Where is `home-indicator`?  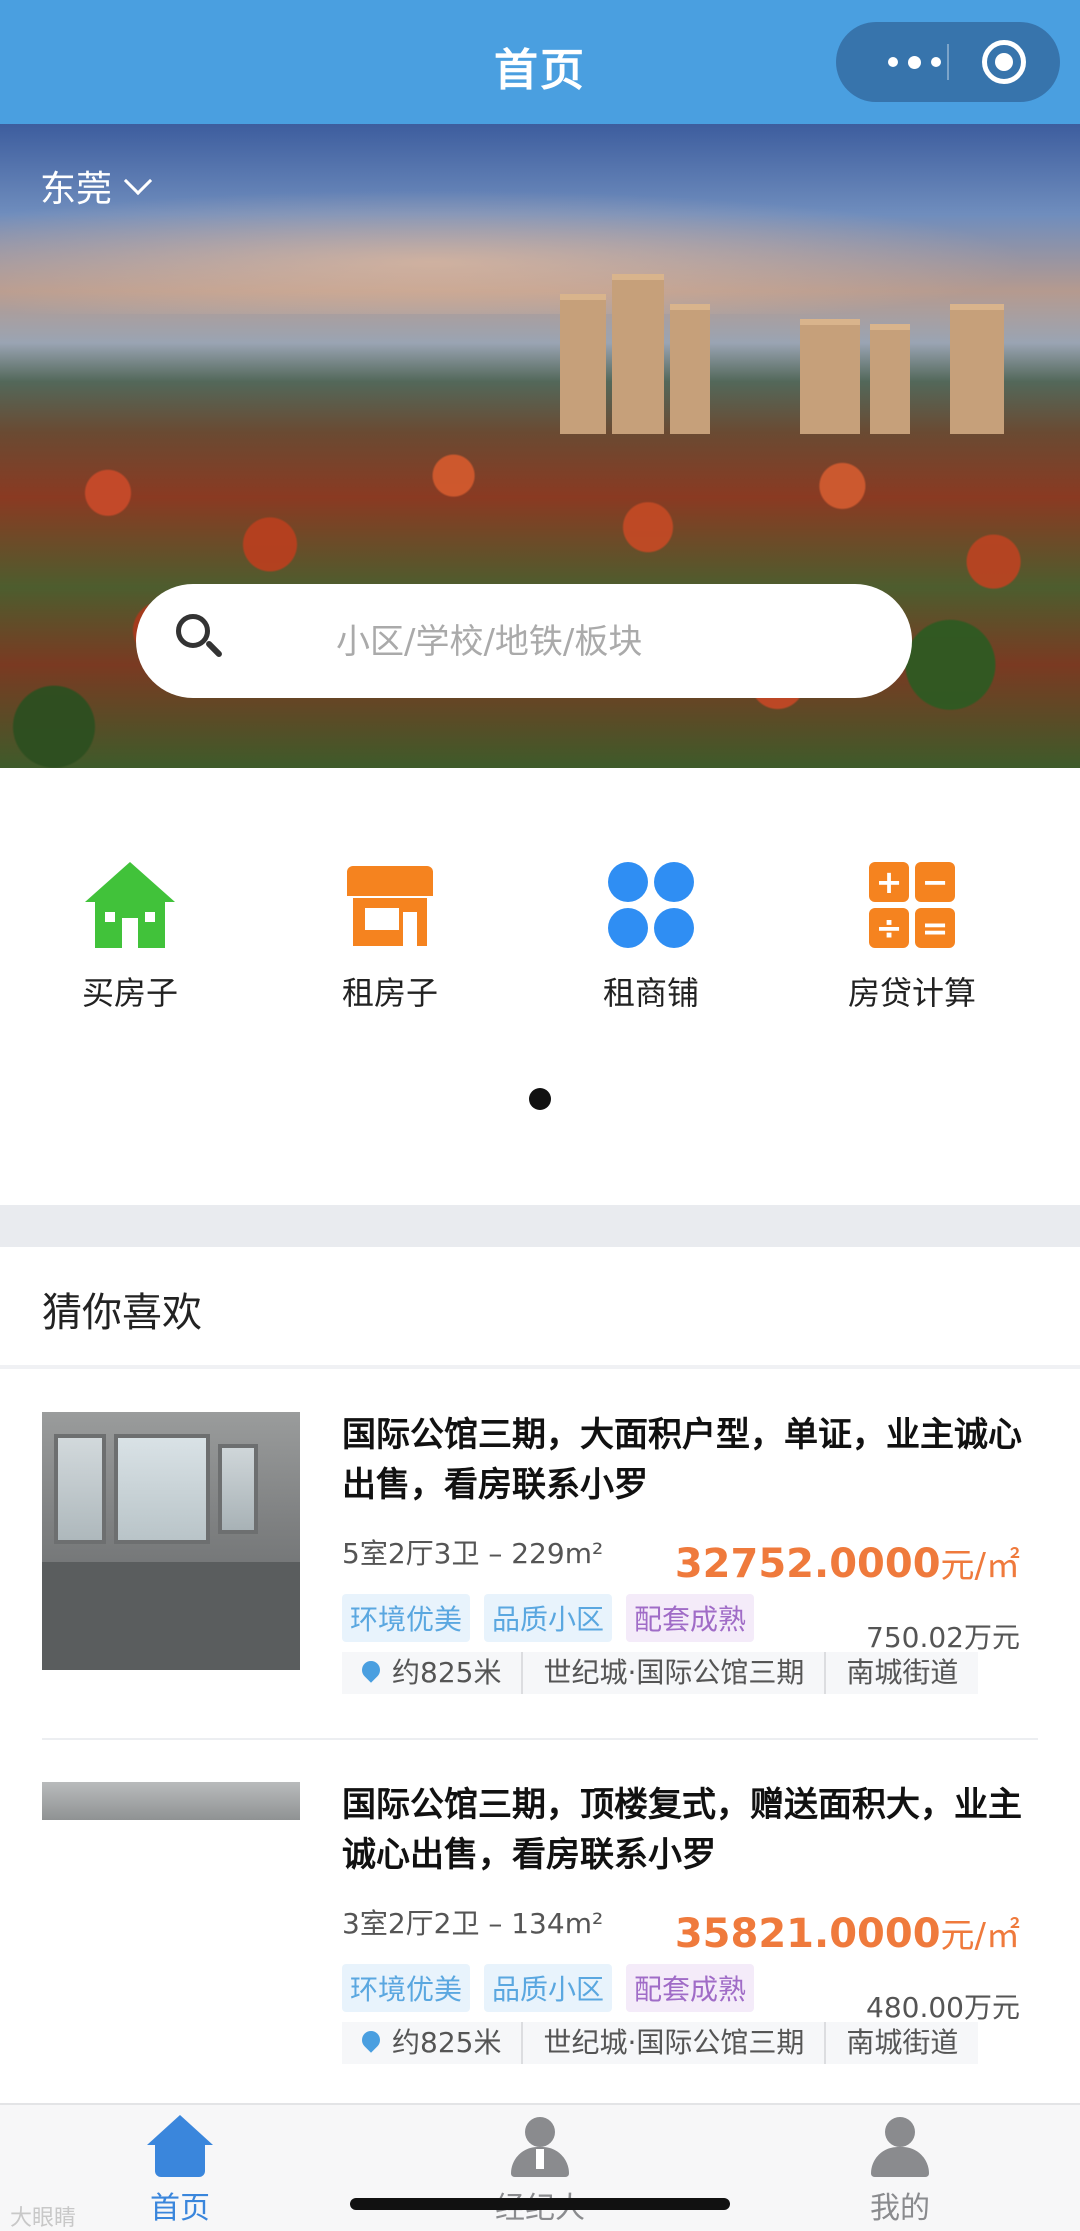 home-indicator is located at coordinates (540, 2204).